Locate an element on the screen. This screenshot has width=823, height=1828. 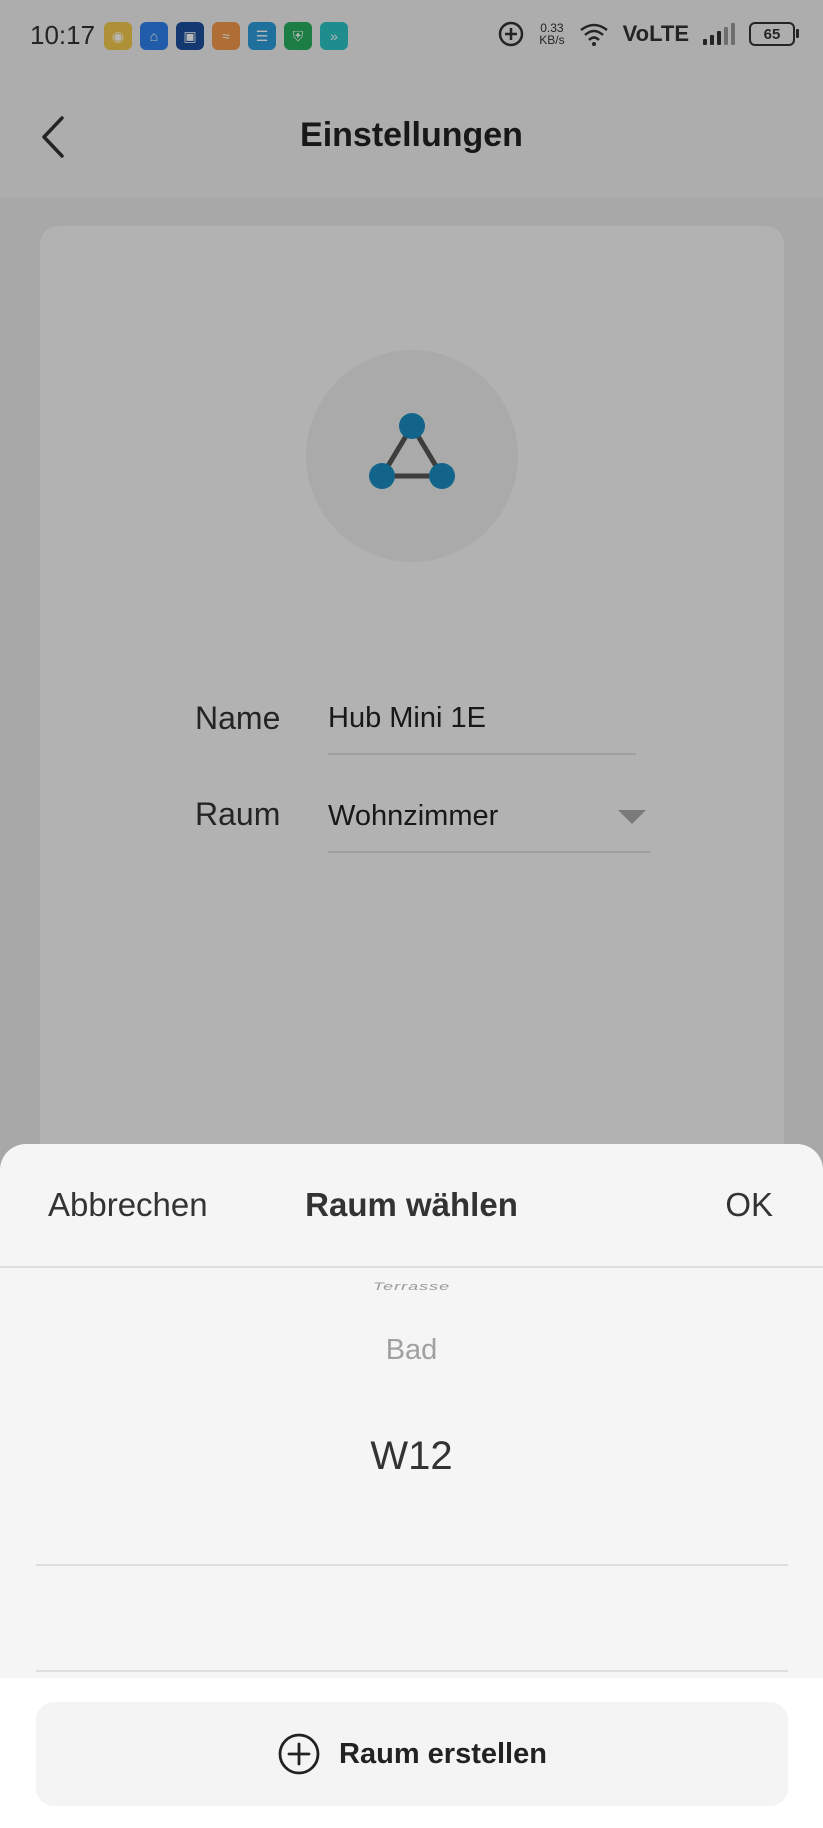
create-room-button: Raum erstellen is located at coordinates (412, 1754).